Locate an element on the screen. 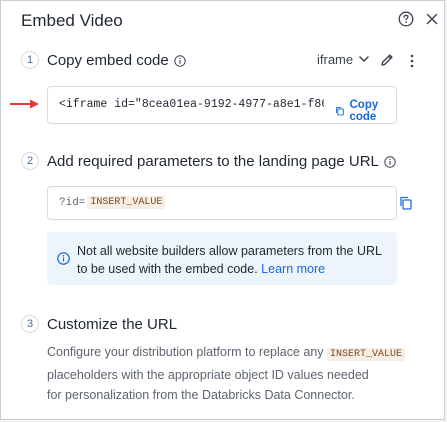  more-vertical-icon is located at coordinates (412, 61).